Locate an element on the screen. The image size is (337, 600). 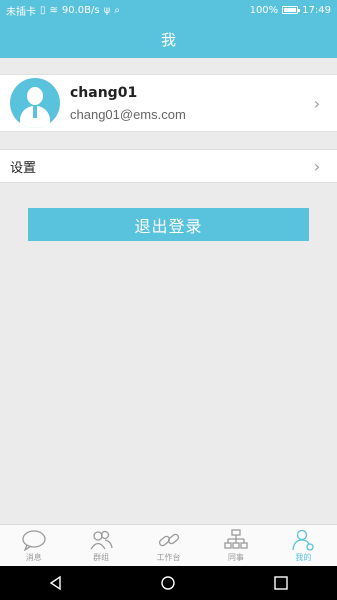
avatar-tie is located at coordinates (35, 112).